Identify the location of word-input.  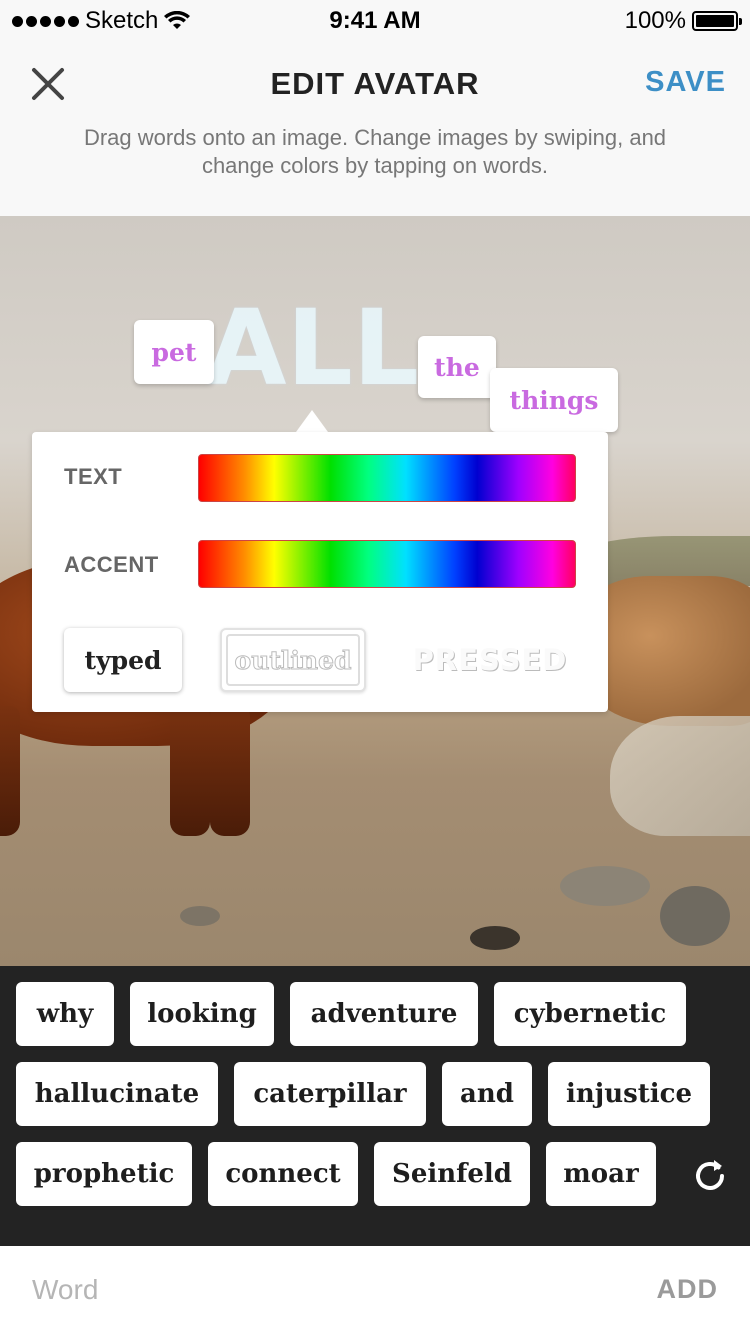
(312, 1290).